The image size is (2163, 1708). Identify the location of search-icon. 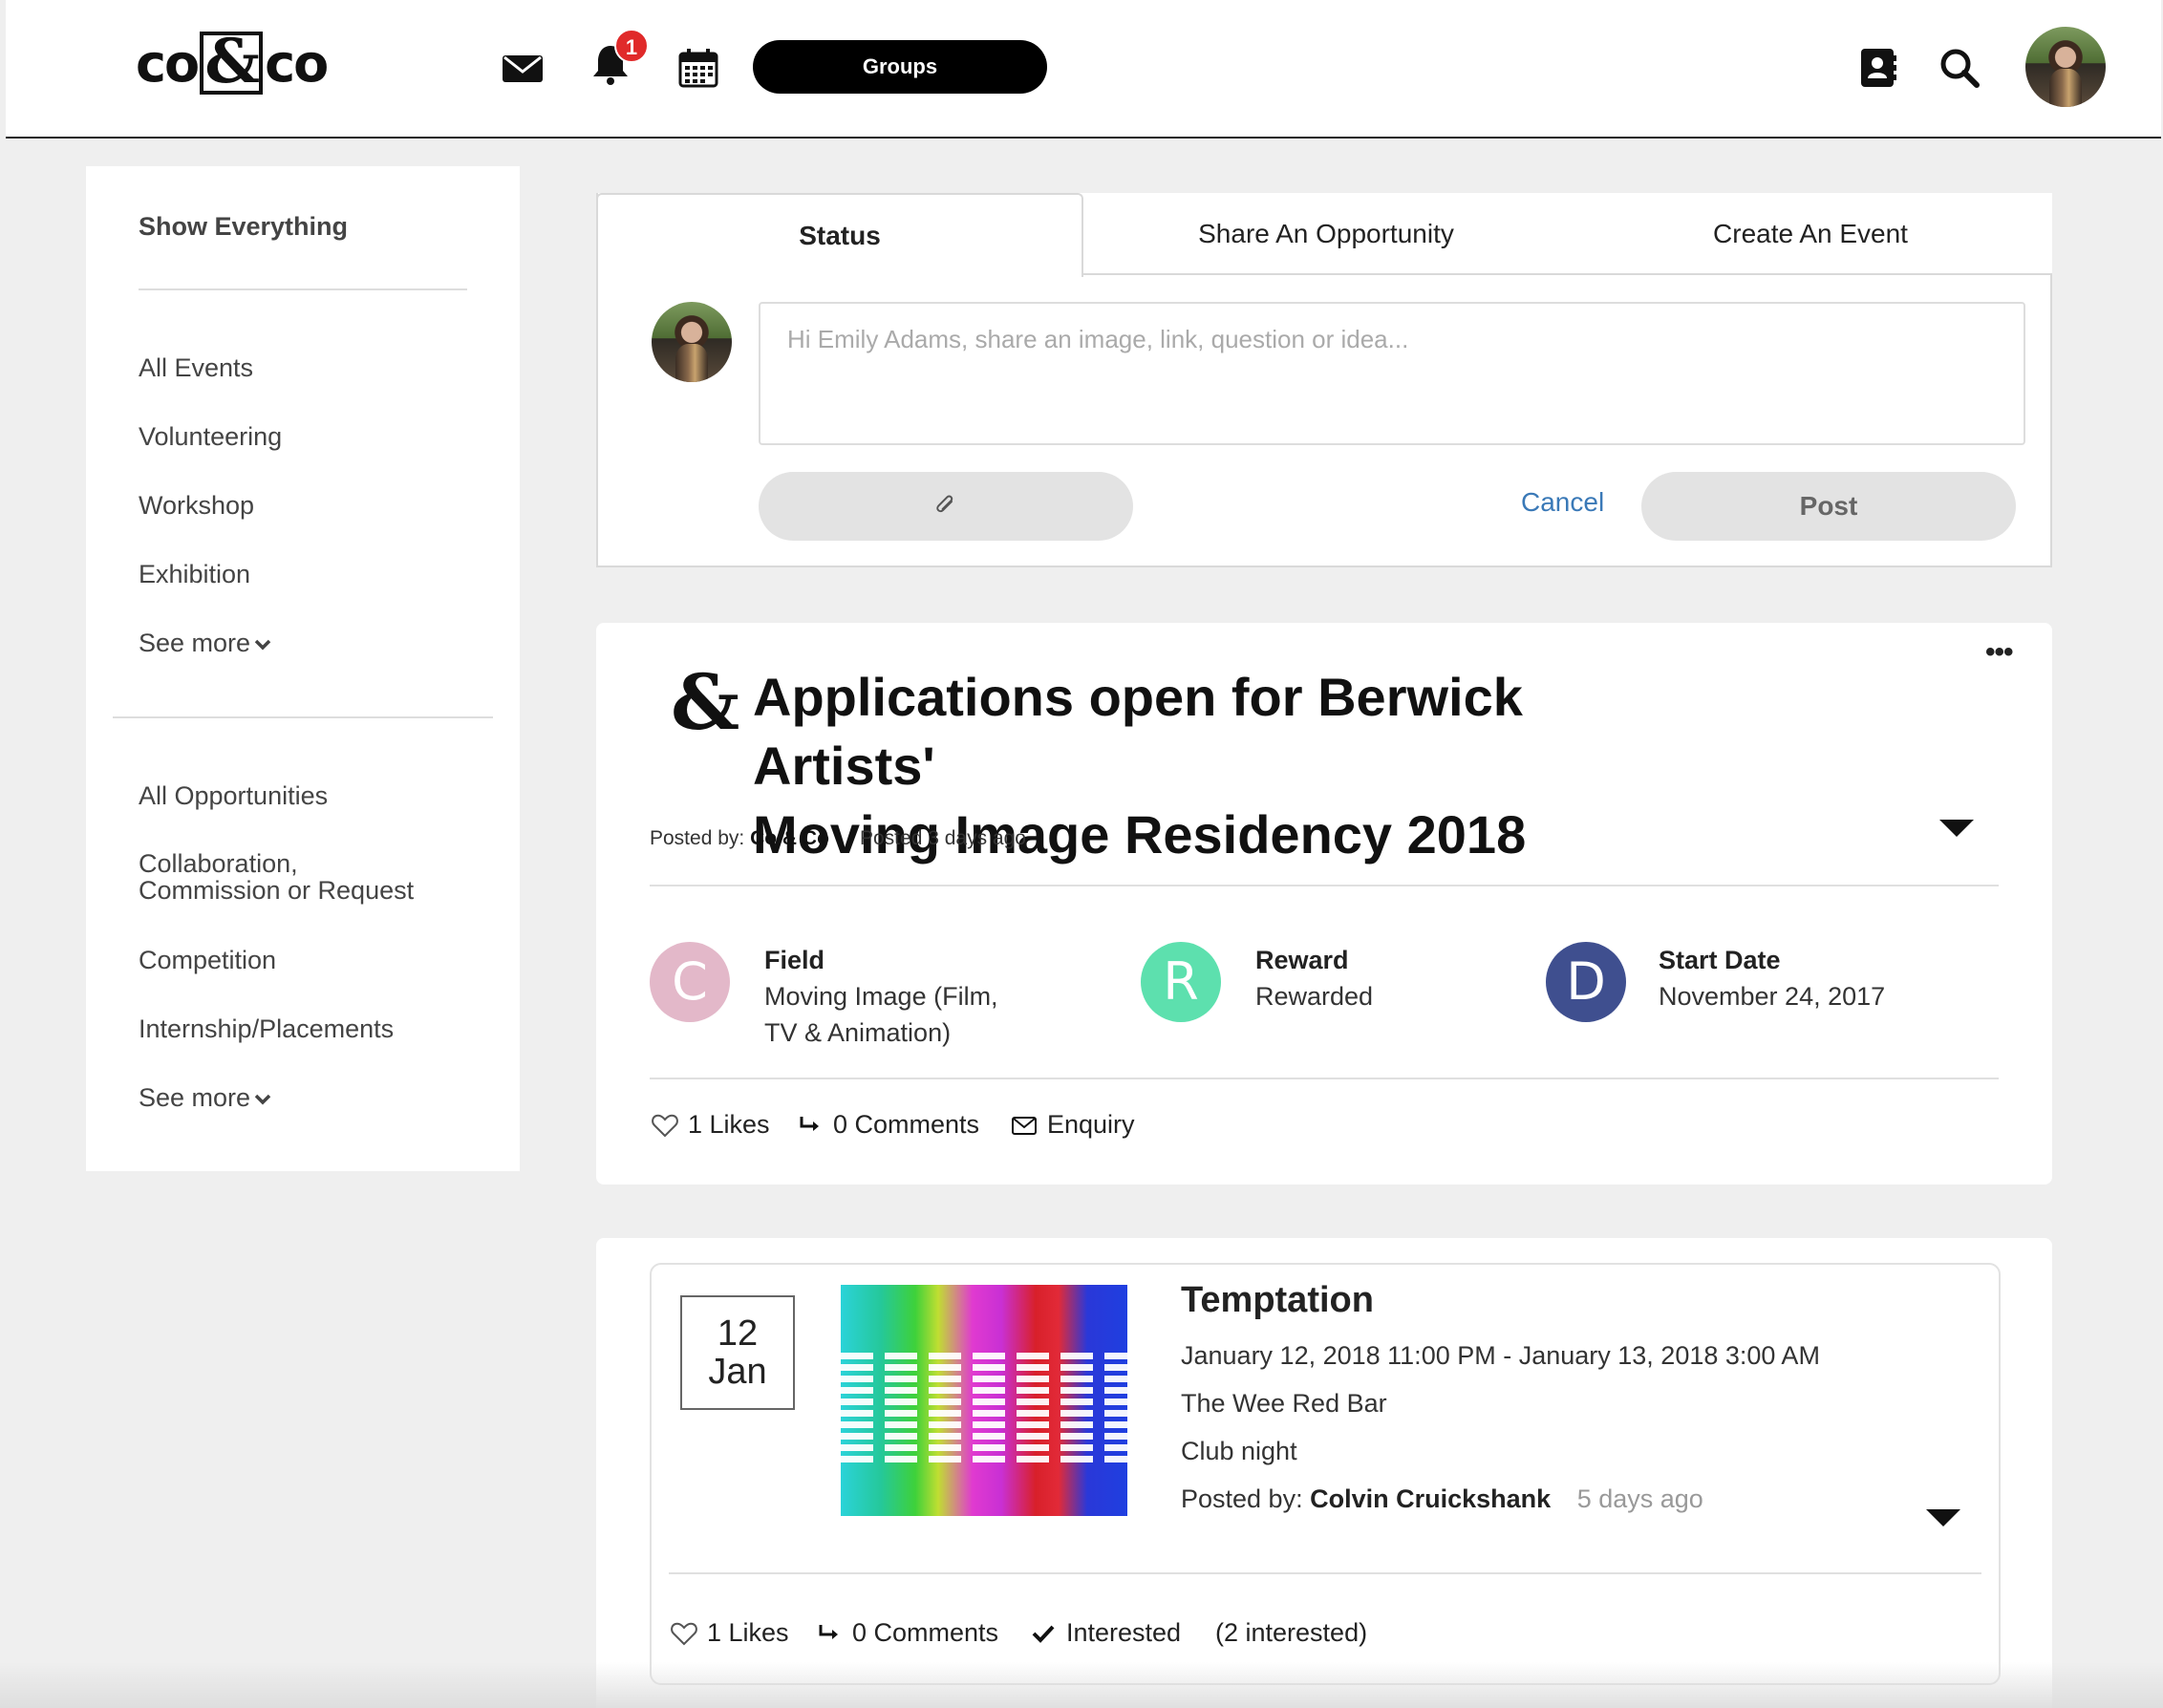
(1959, 68).